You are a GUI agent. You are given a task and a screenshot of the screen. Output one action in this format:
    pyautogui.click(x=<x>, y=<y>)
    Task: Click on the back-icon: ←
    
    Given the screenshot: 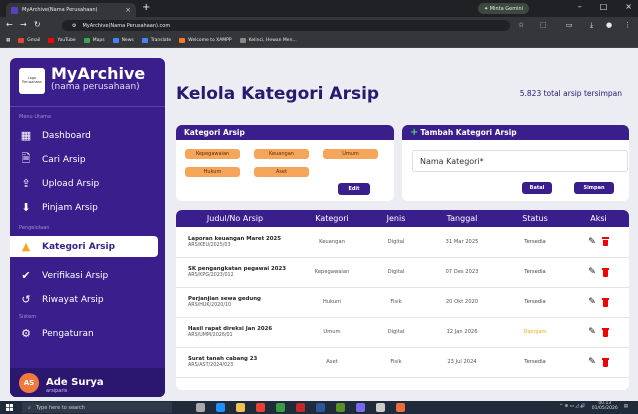 What is the action you would take?
    pyautogui.click(x=9, y=24)
    